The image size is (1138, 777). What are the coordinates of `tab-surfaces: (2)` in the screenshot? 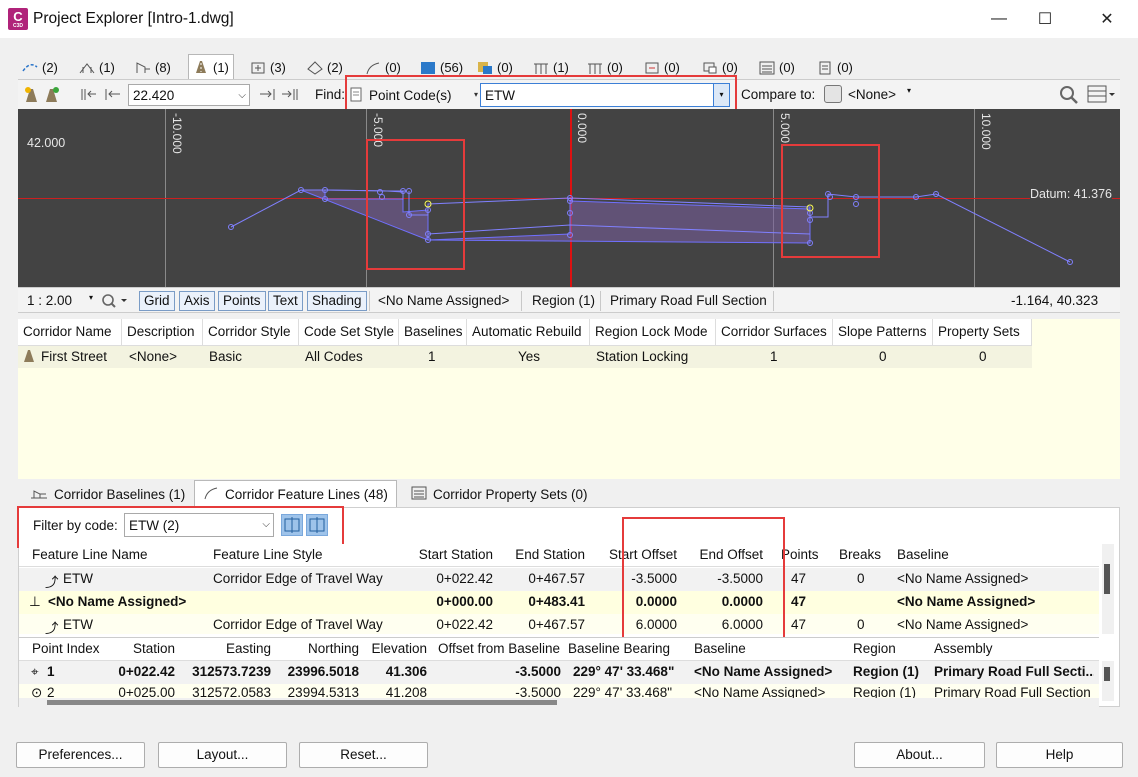 It's located at (325, 67).